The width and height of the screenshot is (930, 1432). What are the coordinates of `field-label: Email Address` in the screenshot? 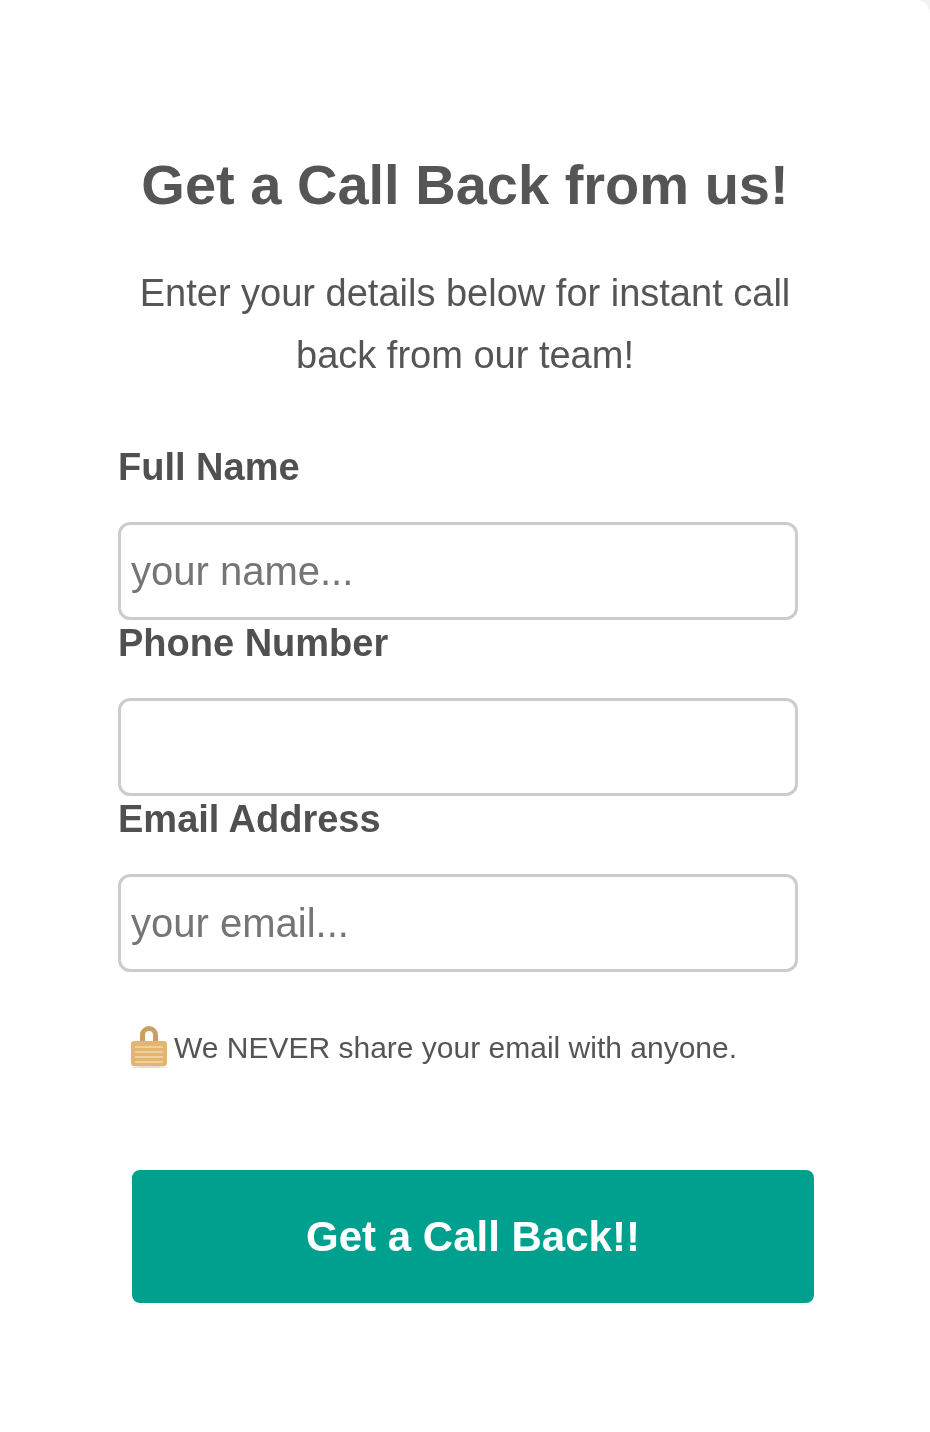 It's located at (250, 819).